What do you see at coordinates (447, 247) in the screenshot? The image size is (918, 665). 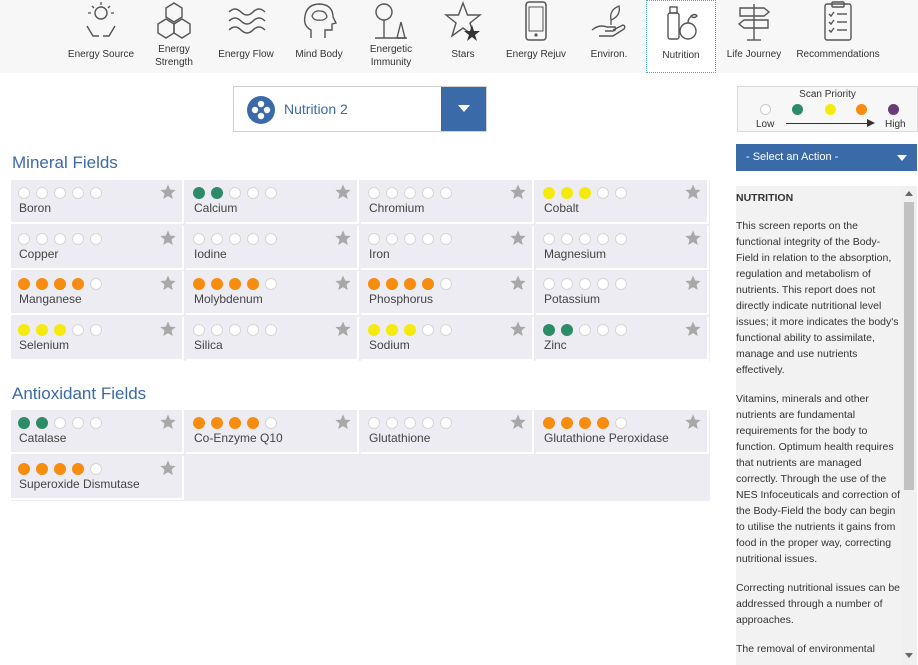 I see `field-cell-iron: Iron` at bounding box center [447, 247].